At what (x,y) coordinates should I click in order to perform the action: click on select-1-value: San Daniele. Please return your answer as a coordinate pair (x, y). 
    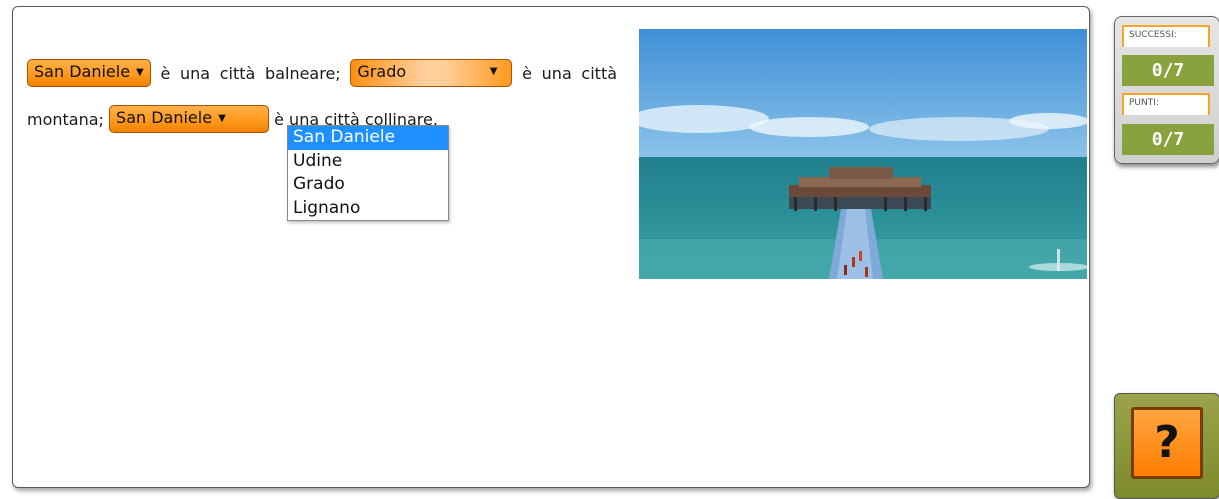
    Looking at the image, I should click on (82, 71).